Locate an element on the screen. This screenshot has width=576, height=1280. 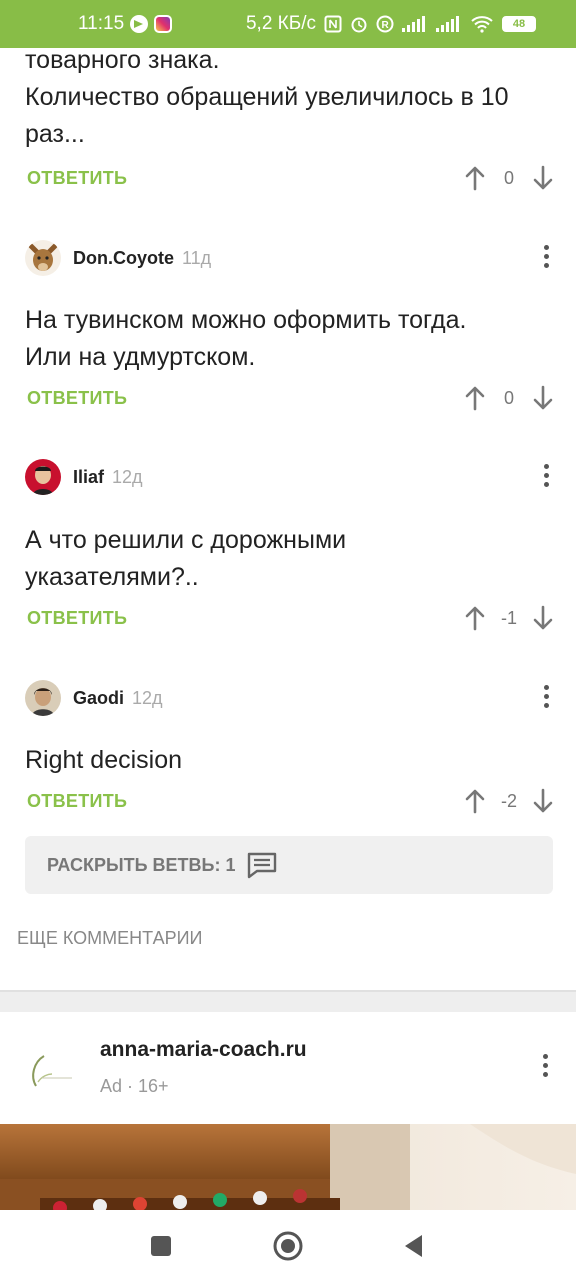
nfc-icon is located at coordinates (333, 24).